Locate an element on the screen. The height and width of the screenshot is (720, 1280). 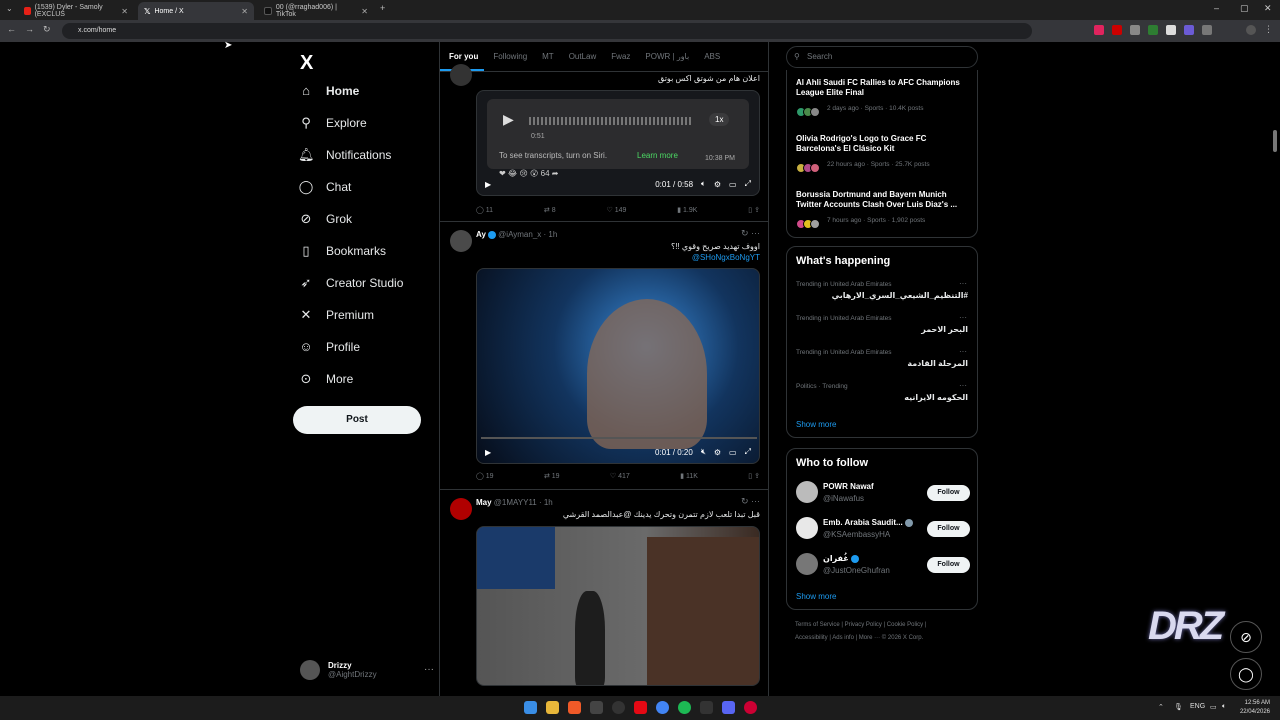
chat-float-button: ◯ is located at coordinates (1246, 674).